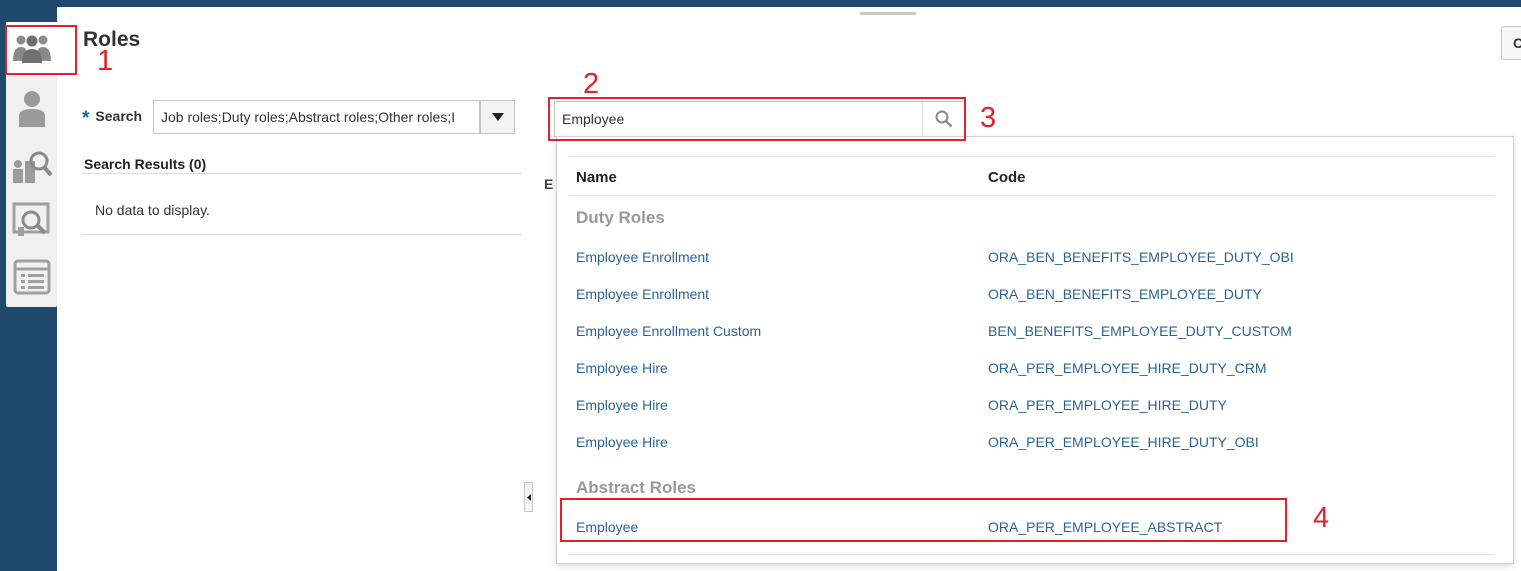 The image size is (1521, 571). I want to click on caret-down-icon, so click(497, 117).